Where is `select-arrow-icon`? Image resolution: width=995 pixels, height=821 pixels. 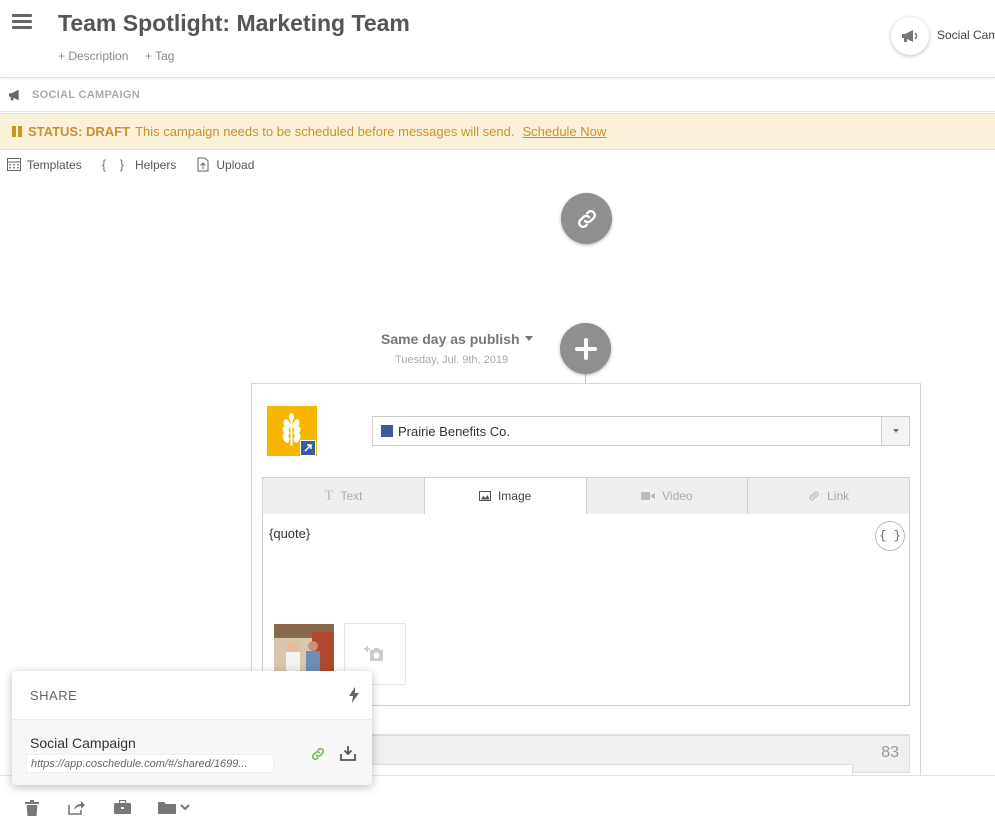 select-arrow-icon is located at coordinates (895, 431).